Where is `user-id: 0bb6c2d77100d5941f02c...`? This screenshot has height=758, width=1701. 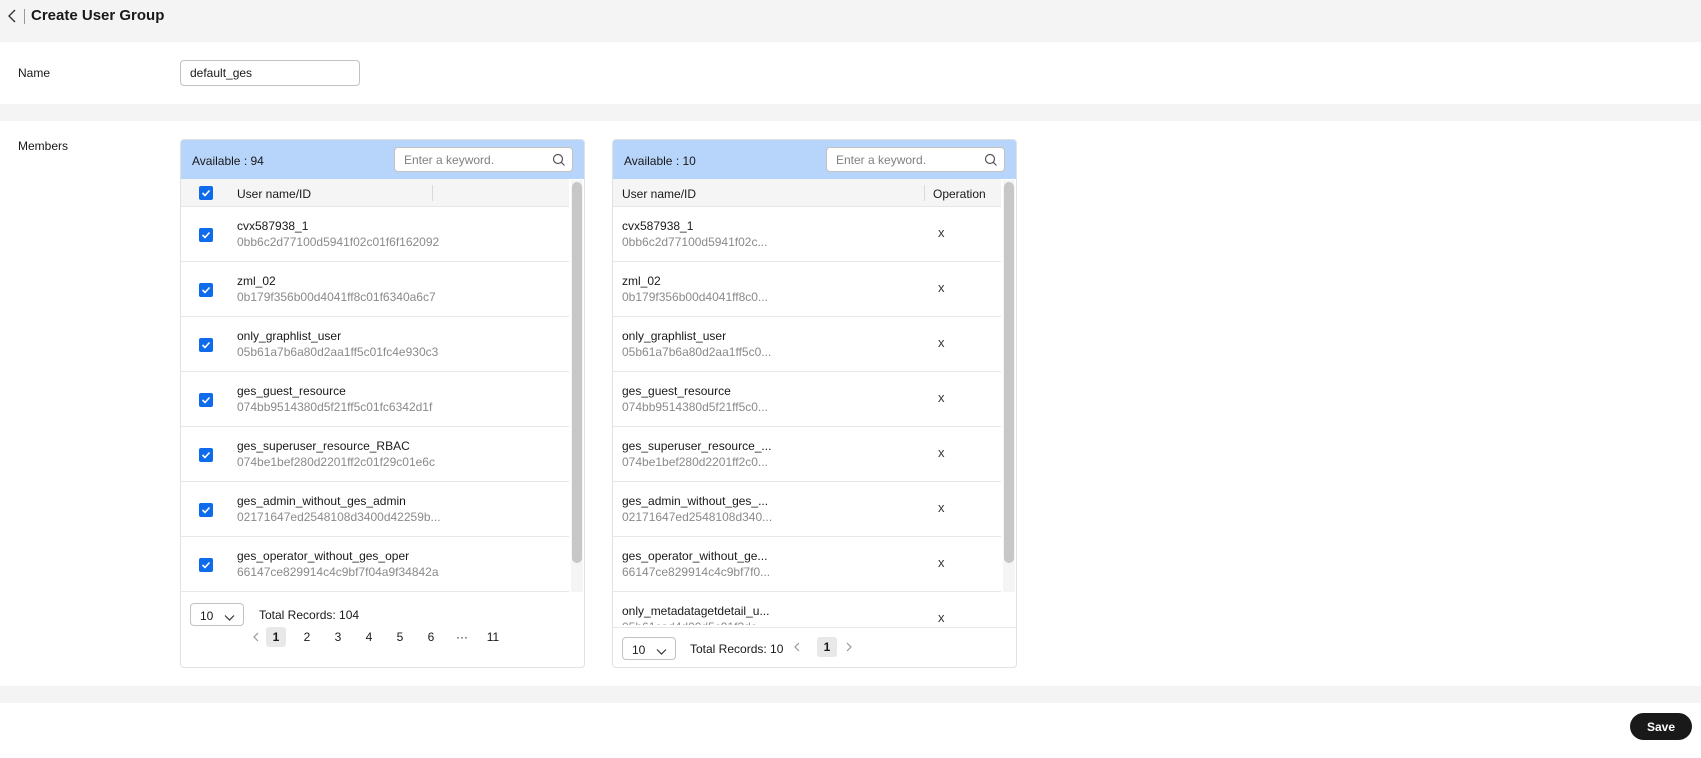
user-id: 0bb6c2d77100d5941f02c... is located at coordinates (695, 242).